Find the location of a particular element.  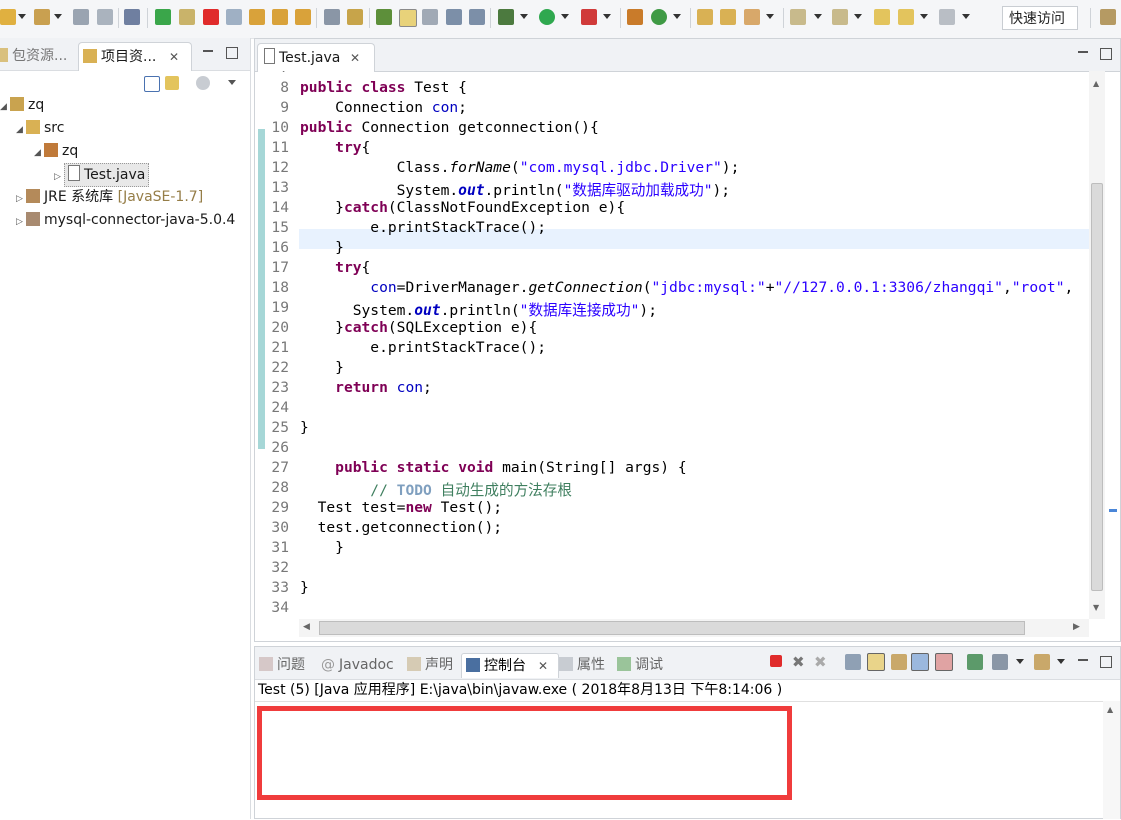

paragraph-icon is located at coordinates (477, 17).